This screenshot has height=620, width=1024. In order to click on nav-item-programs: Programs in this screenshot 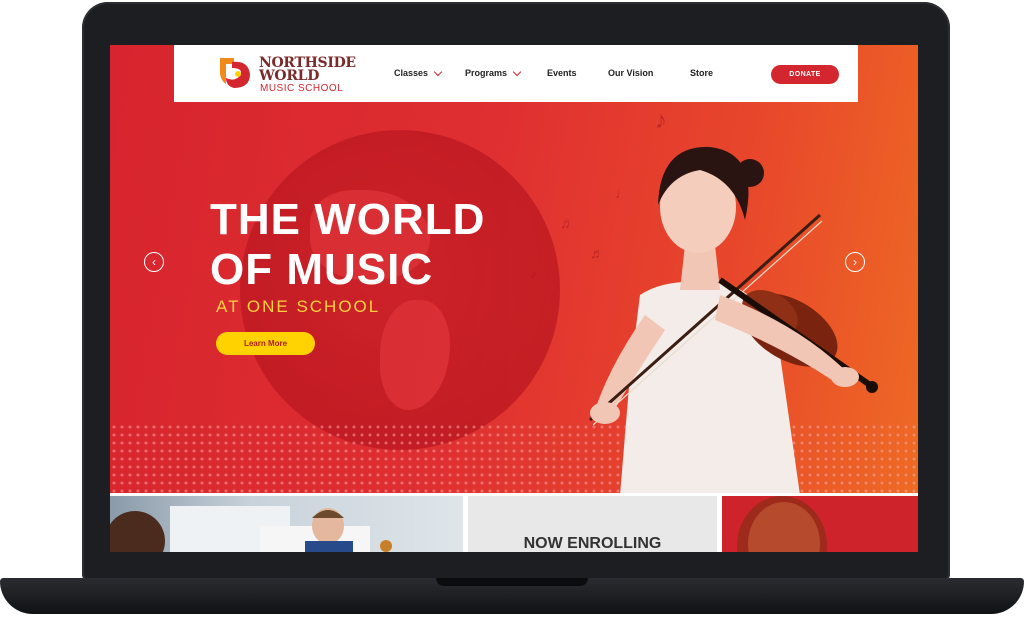, I will do `click(493, 72)`.